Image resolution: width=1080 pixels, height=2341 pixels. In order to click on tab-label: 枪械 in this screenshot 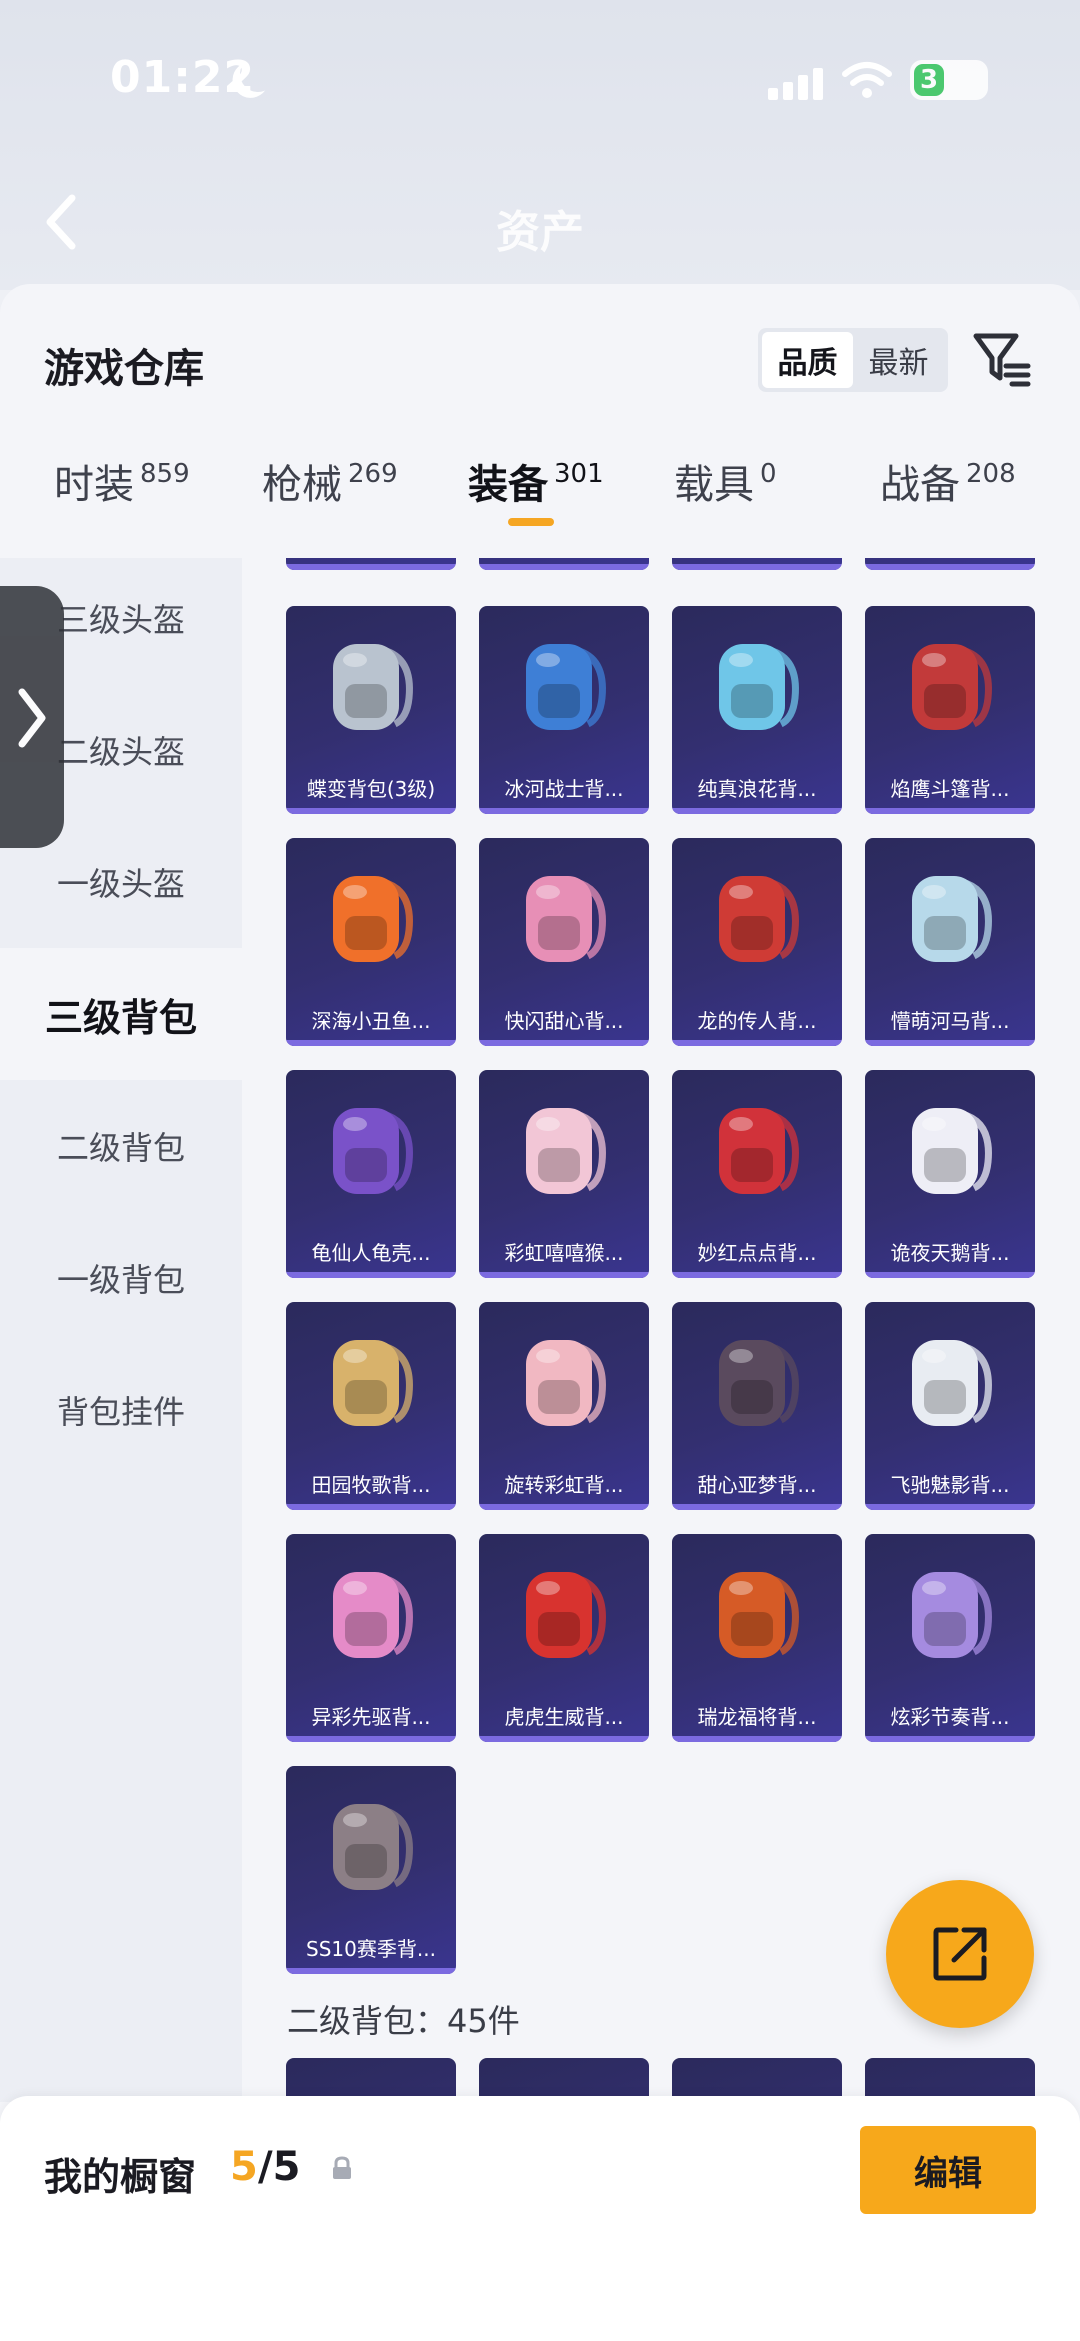, I will do `click(302, 485)`.